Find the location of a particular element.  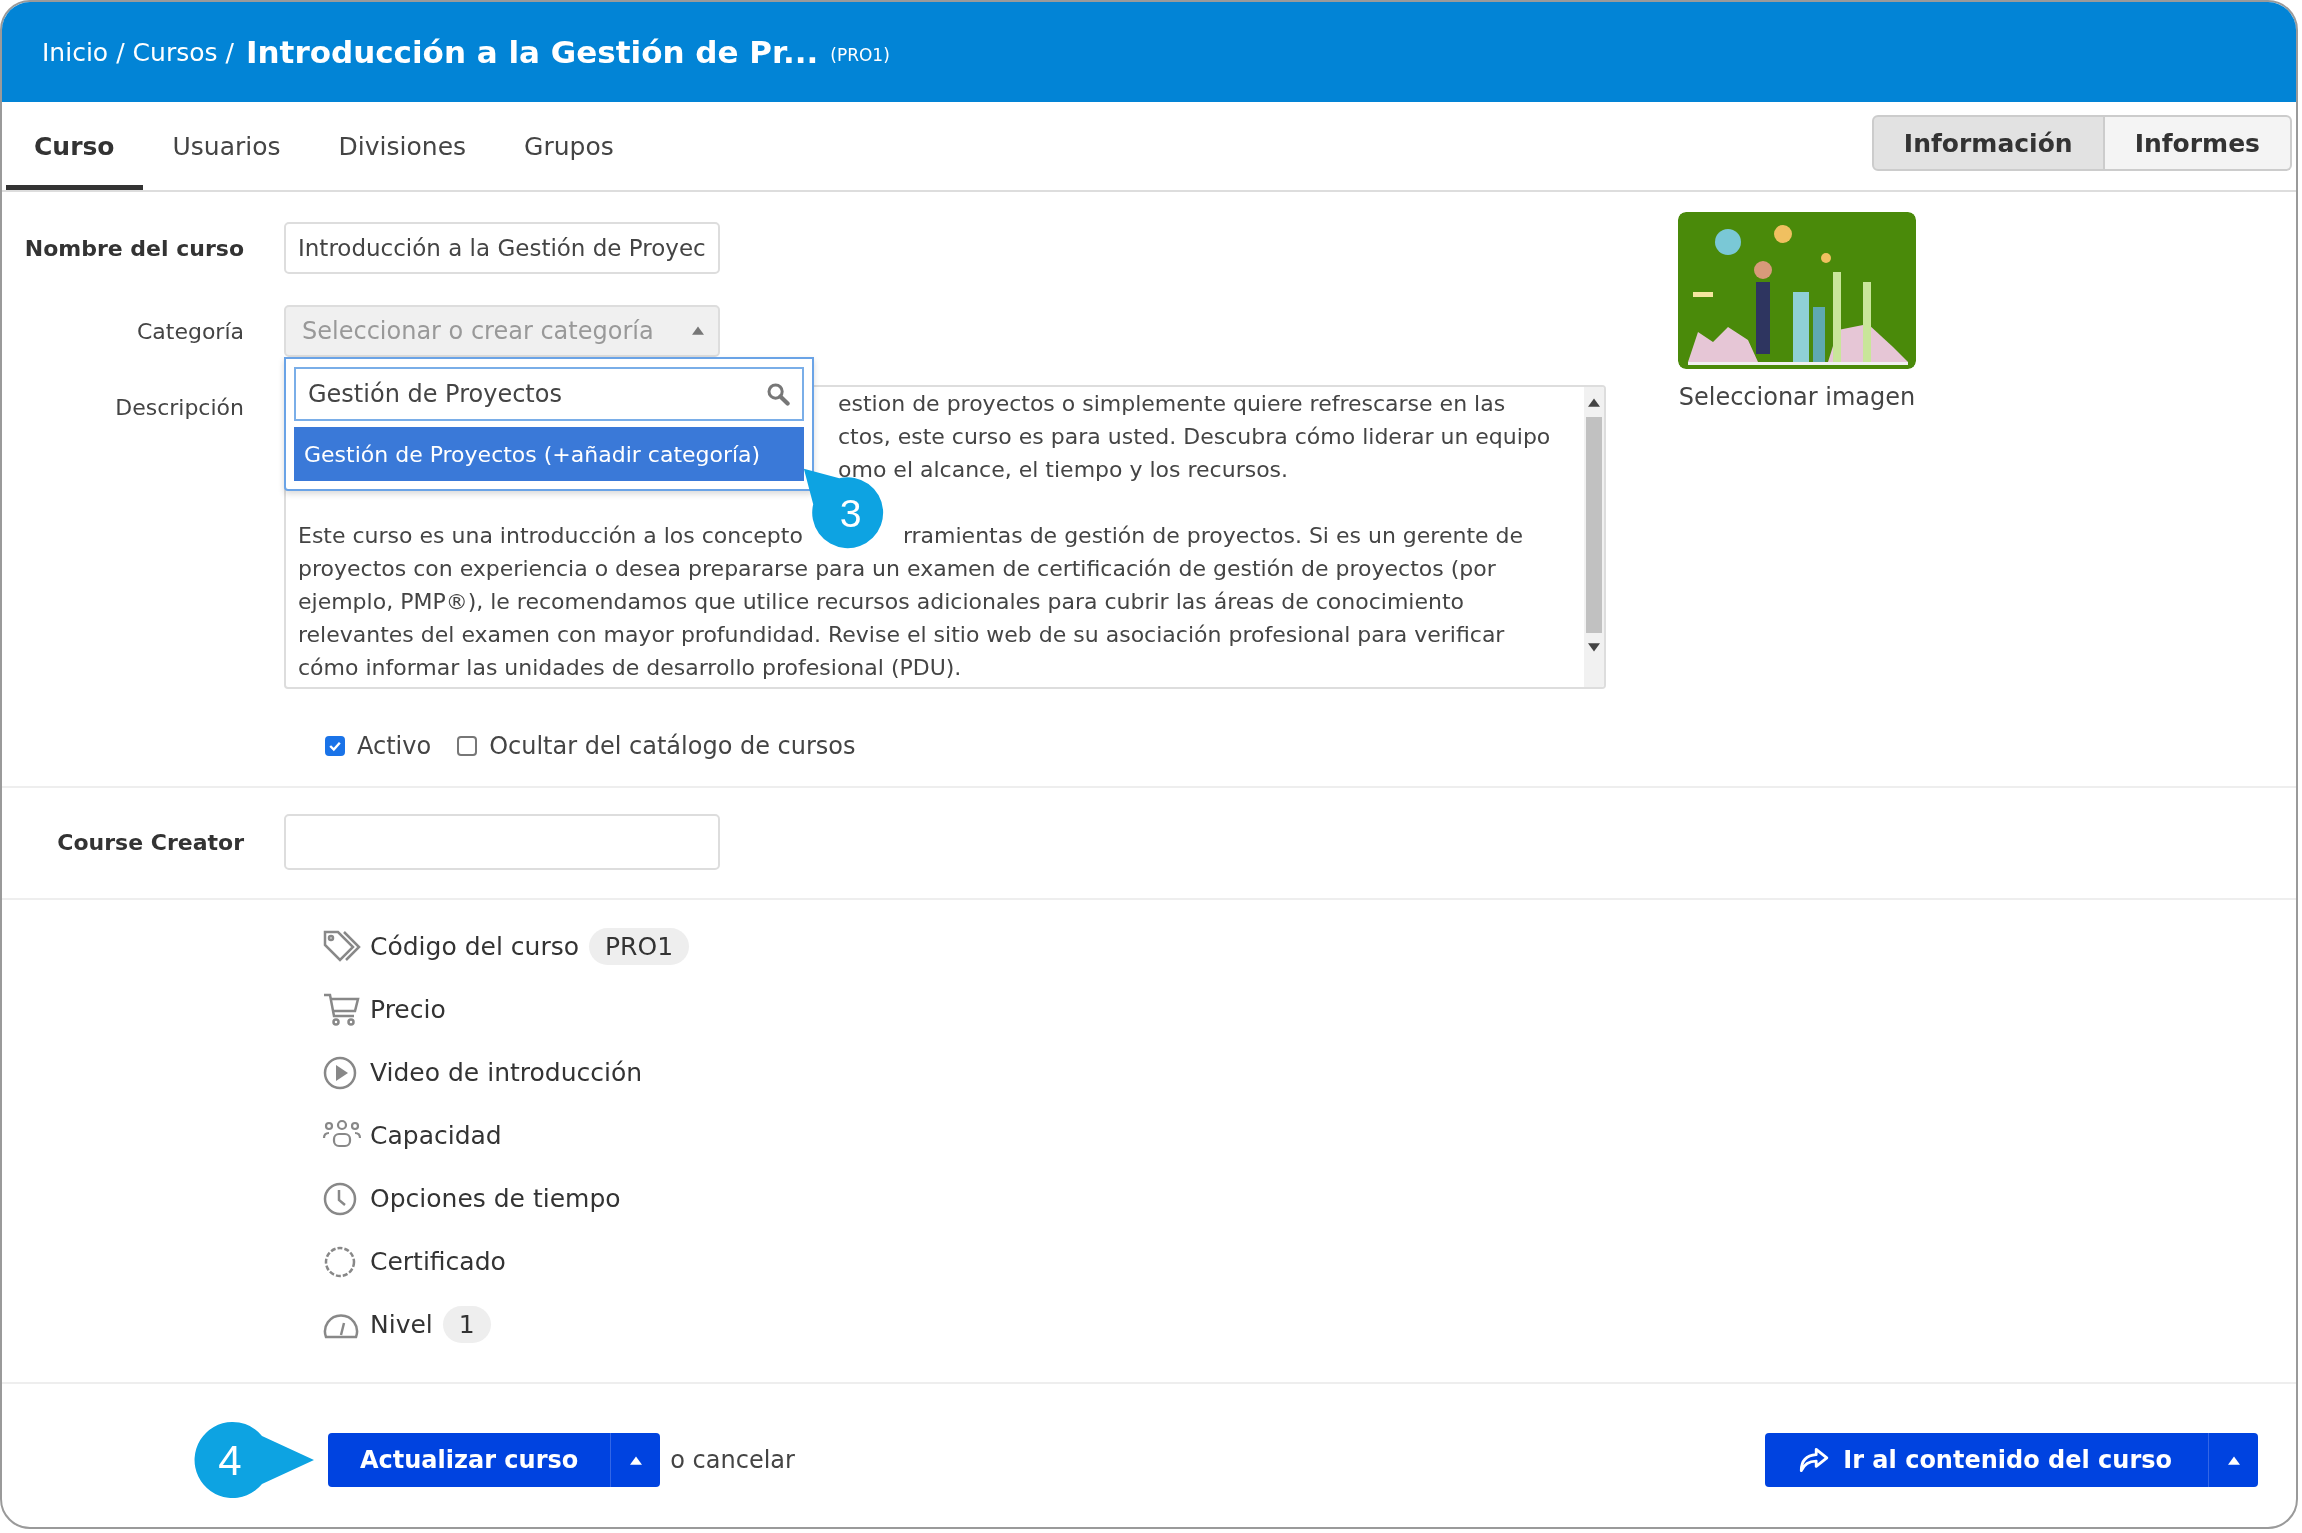

option-value: 1 is located at coordinates (466, 1324).